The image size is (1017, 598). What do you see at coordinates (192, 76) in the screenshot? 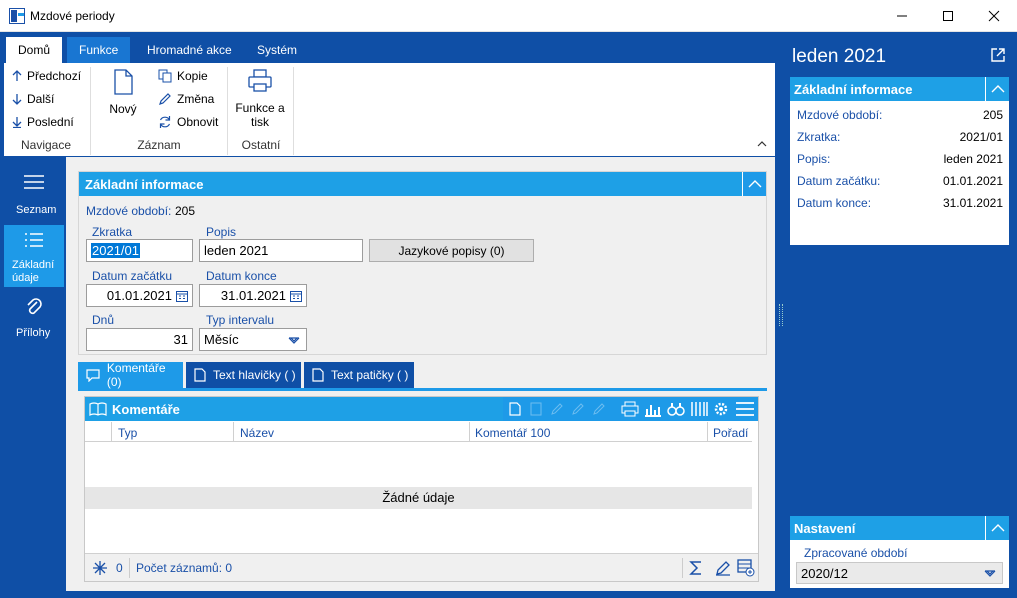
I see `copy-label: Kopie` at bounding box center [192, 76].